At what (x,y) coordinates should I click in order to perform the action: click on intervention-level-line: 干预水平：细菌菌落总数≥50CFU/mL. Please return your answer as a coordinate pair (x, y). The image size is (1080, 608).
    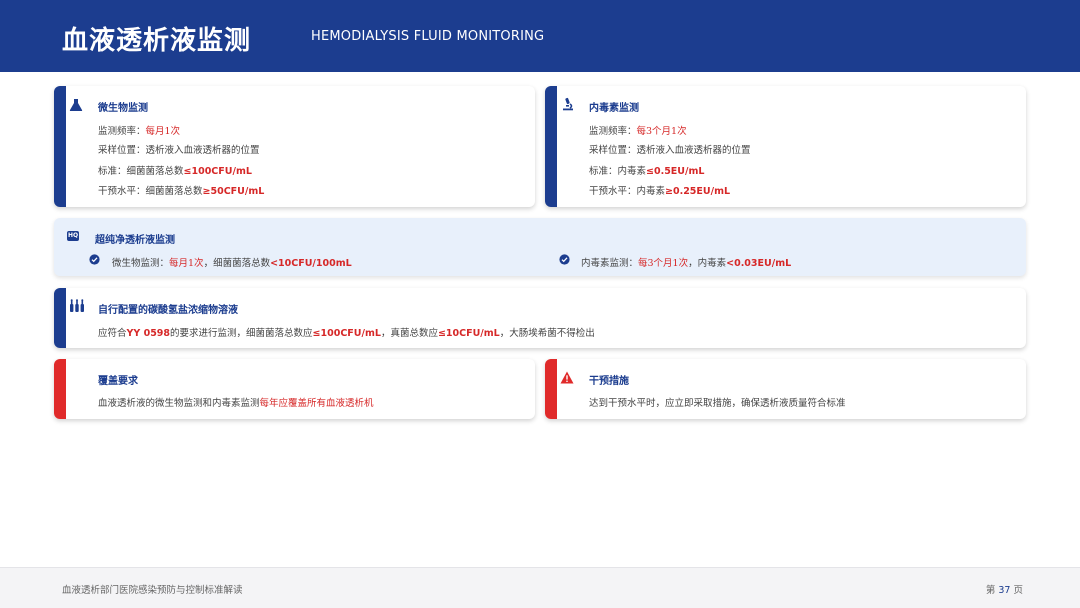
    Looking at the image, I should click on (181, 191).